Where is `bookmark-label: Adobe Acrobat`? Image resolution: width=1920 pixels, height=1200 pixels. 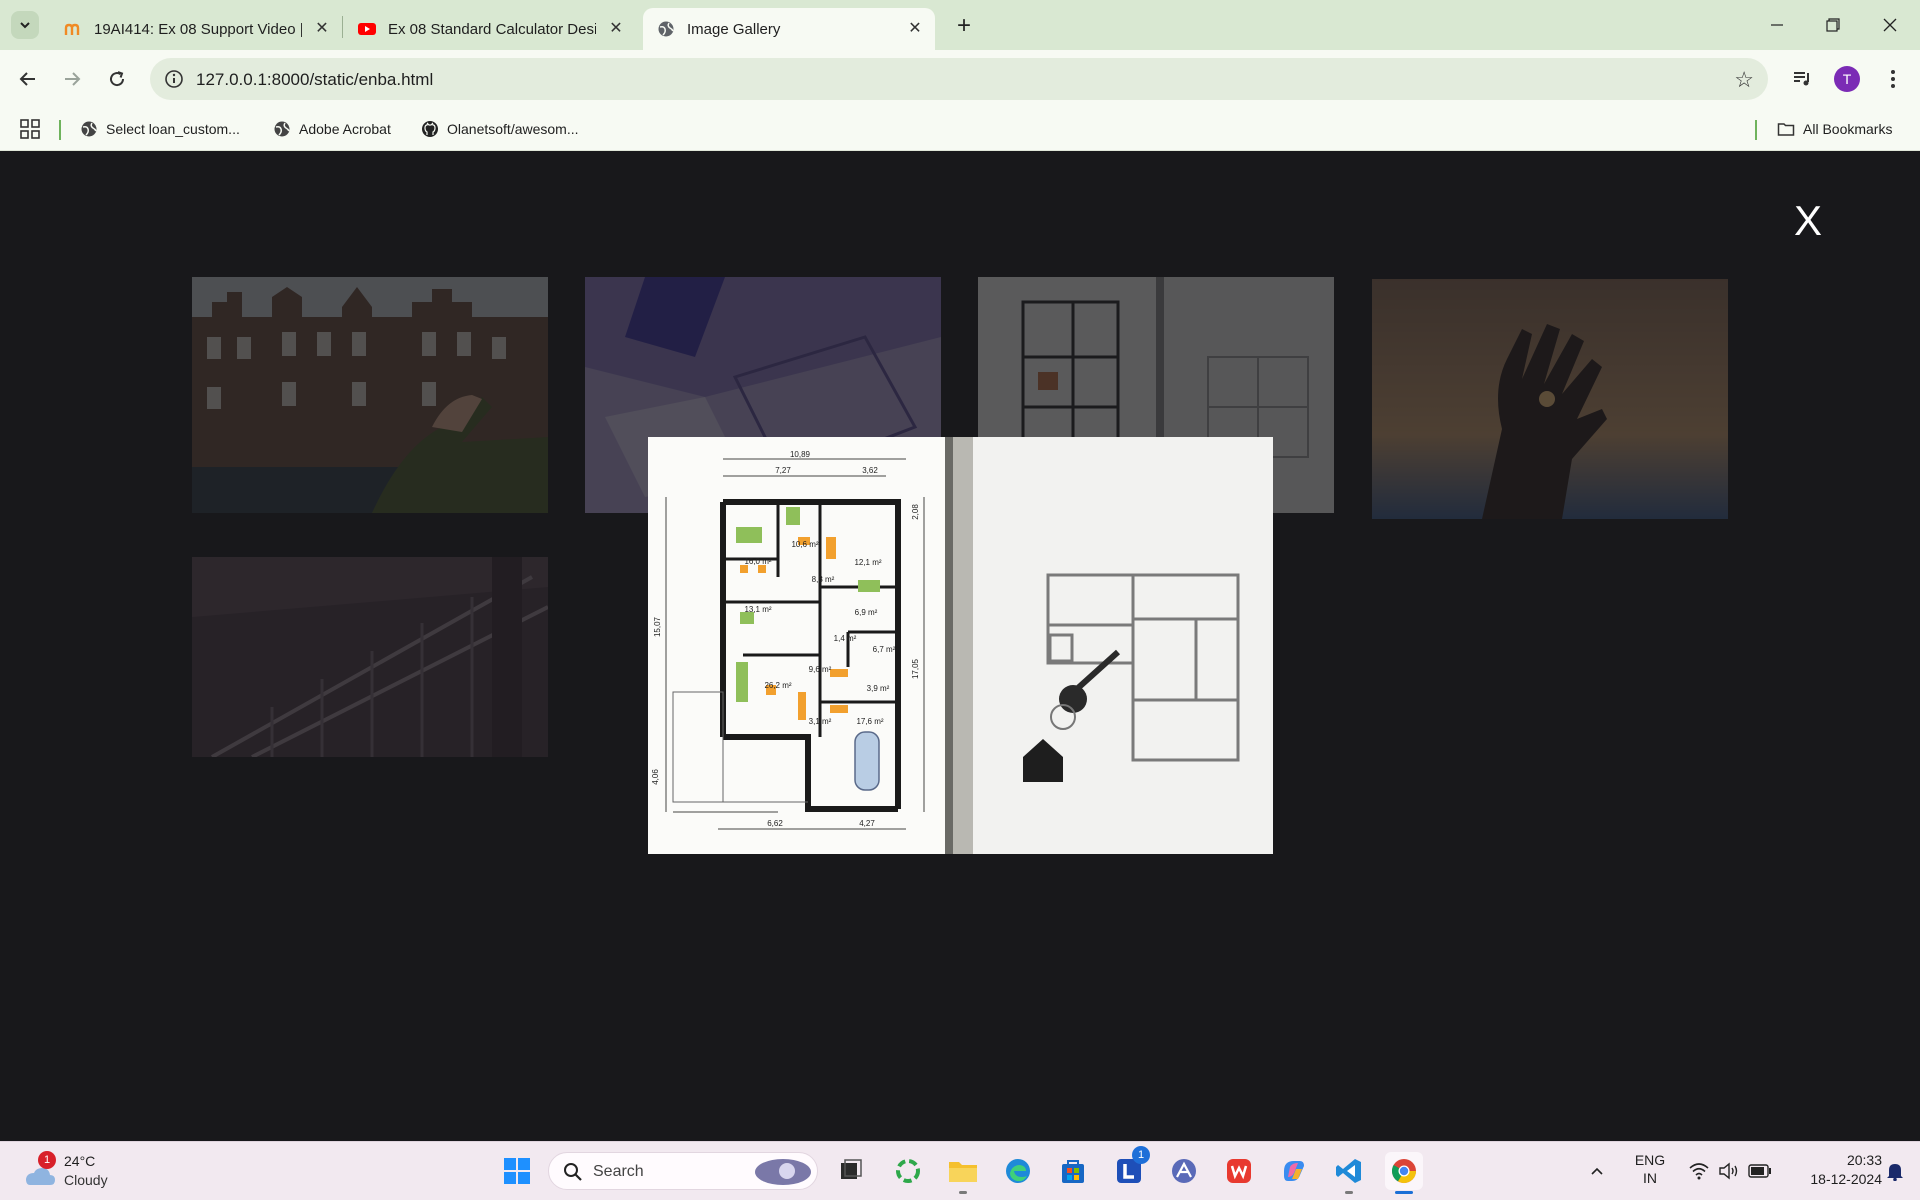 bookmark-label: Adobe Acrobat is located at coordinates (345, 129).